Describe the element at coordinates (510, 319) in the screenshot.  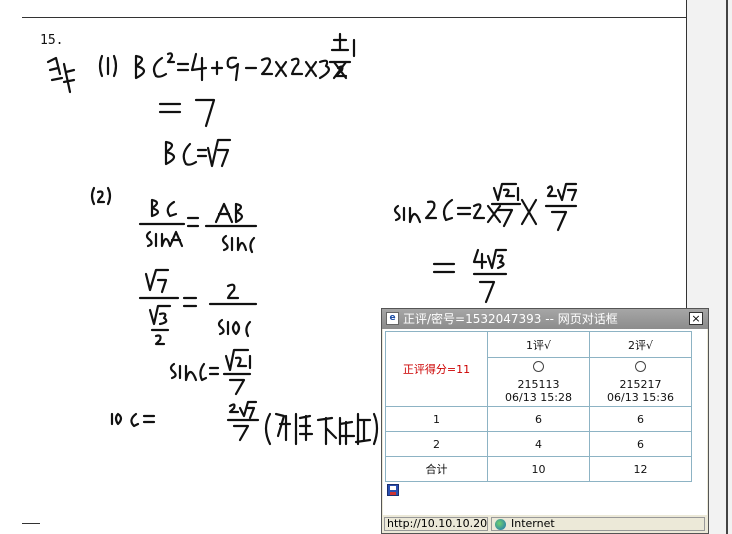
I see `dialog-title: 正评/密号=1532047393 -- 网页对话框` at that location.